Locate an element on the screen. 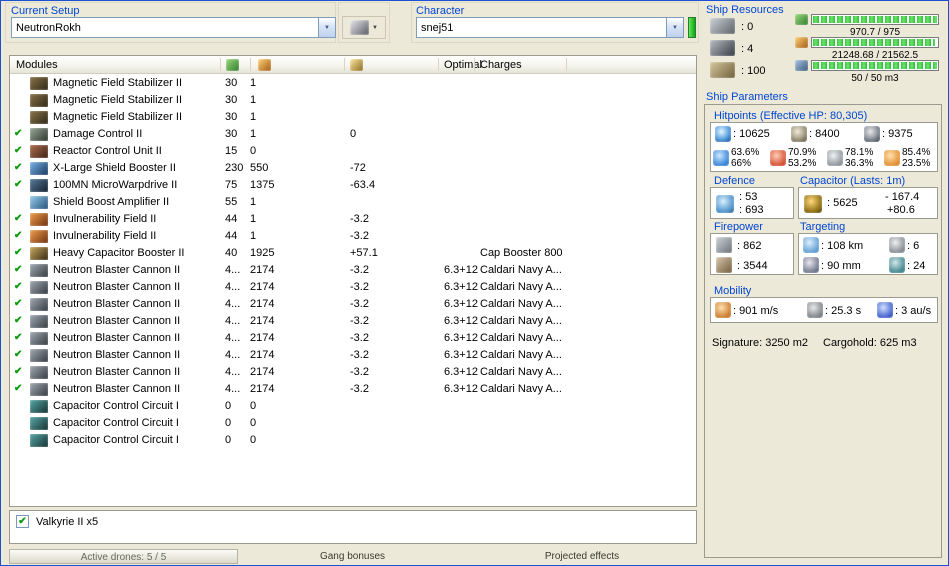 This screenshot has width=949, height=566. module-row: ✔ X-Large Shield Booster II 230 550 -72 is located at coordinates (353, 168).